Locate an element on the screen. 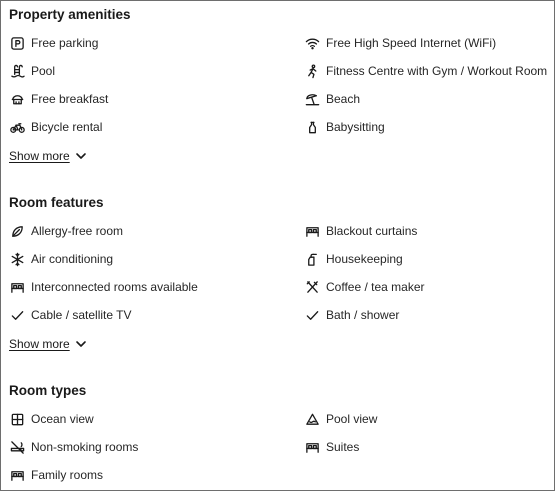 This screenshot has height=491, width=555. amenities-show-more-button: Show more is located at coordinates (48, 156).